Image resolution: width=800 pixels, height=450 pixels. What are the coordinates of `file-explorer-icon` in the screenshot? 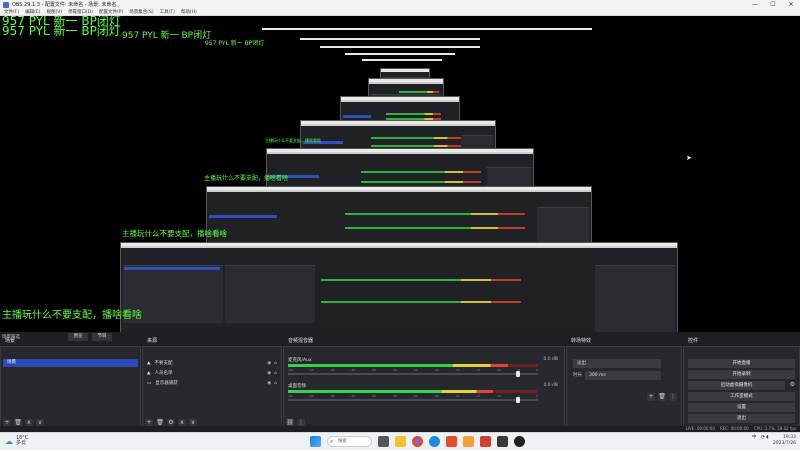 It's located at (400, 441).